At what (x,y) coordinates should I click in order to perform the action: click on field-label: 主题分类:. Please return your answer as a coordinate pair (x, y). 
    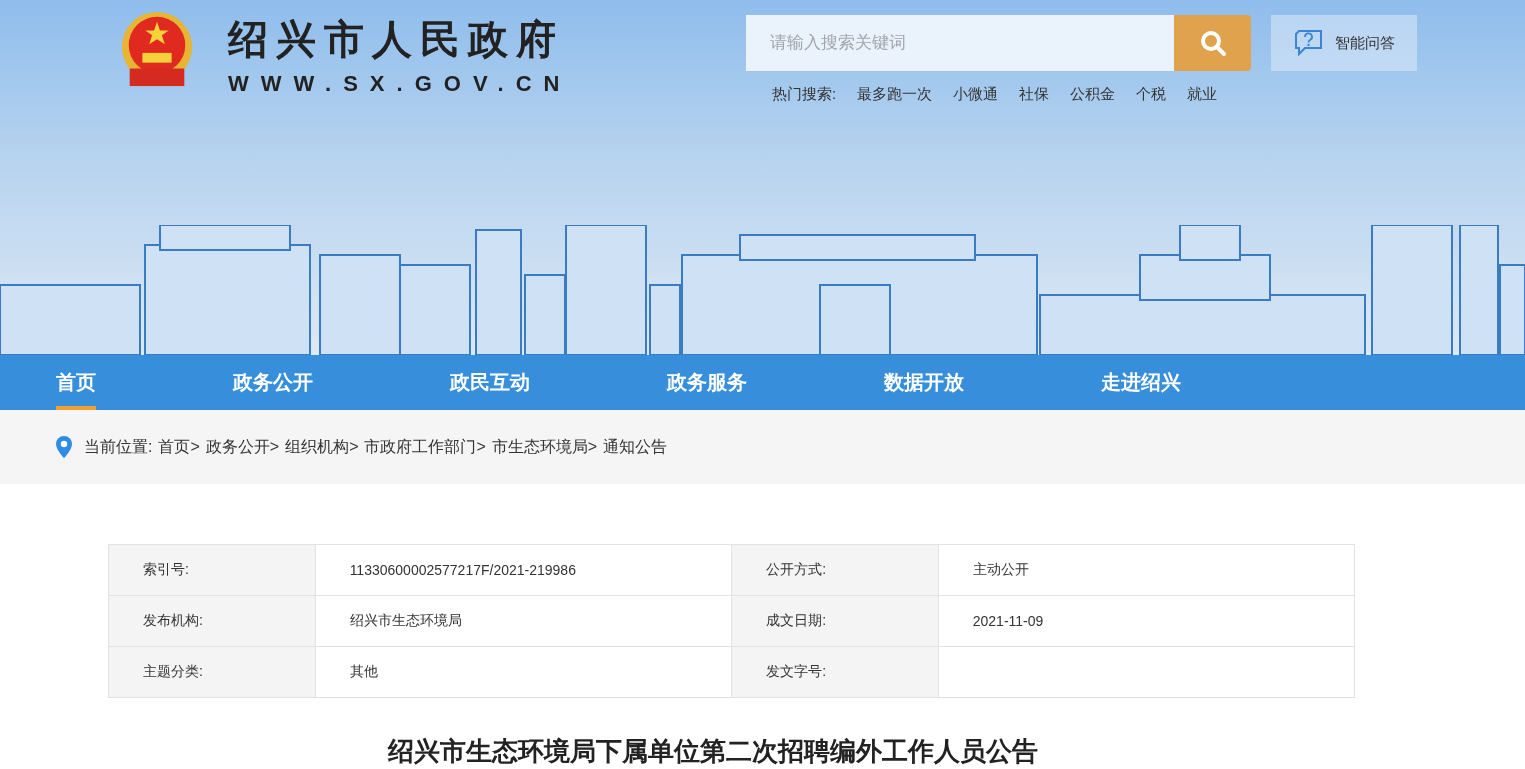
    Looking at the image, I should click on (212, 672).